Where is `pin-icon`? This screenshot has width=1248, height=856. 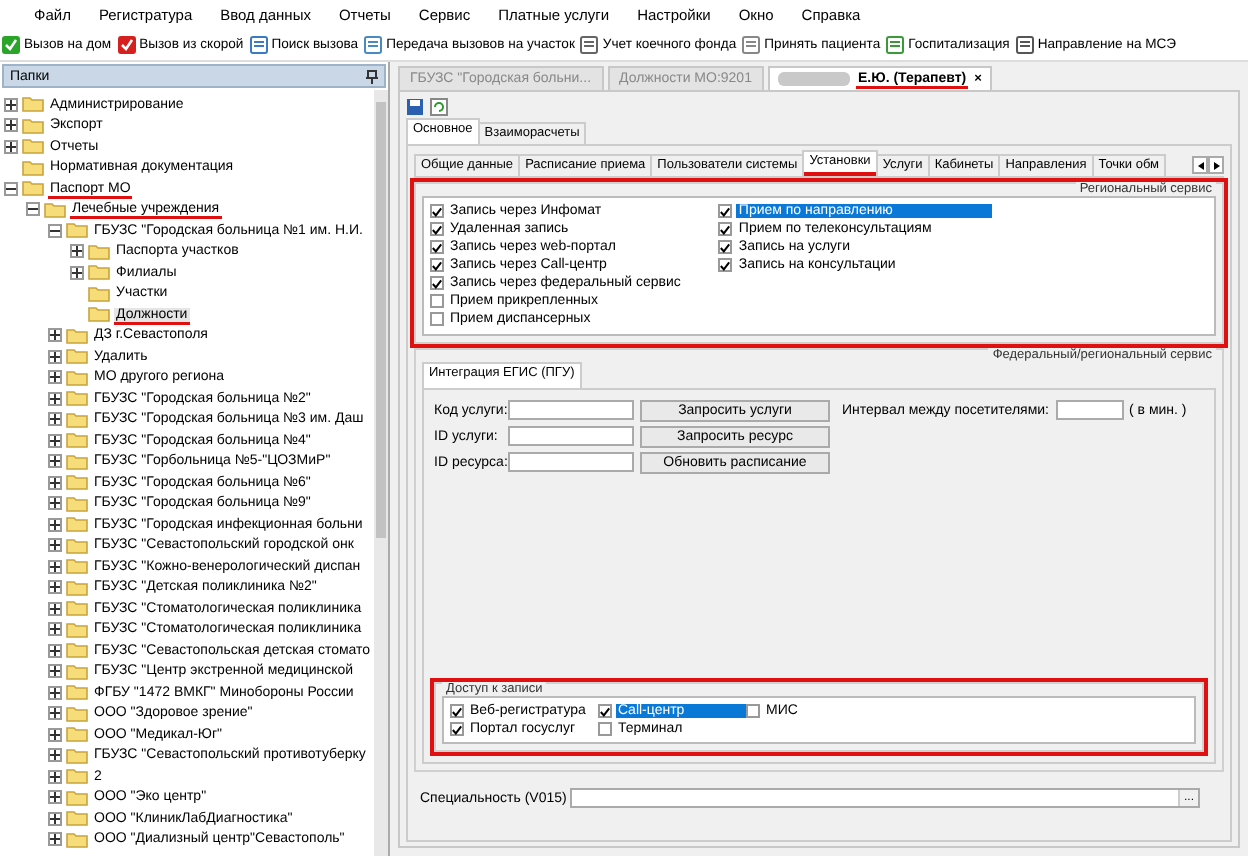
pin-icon is located at coordinates (372, 76).